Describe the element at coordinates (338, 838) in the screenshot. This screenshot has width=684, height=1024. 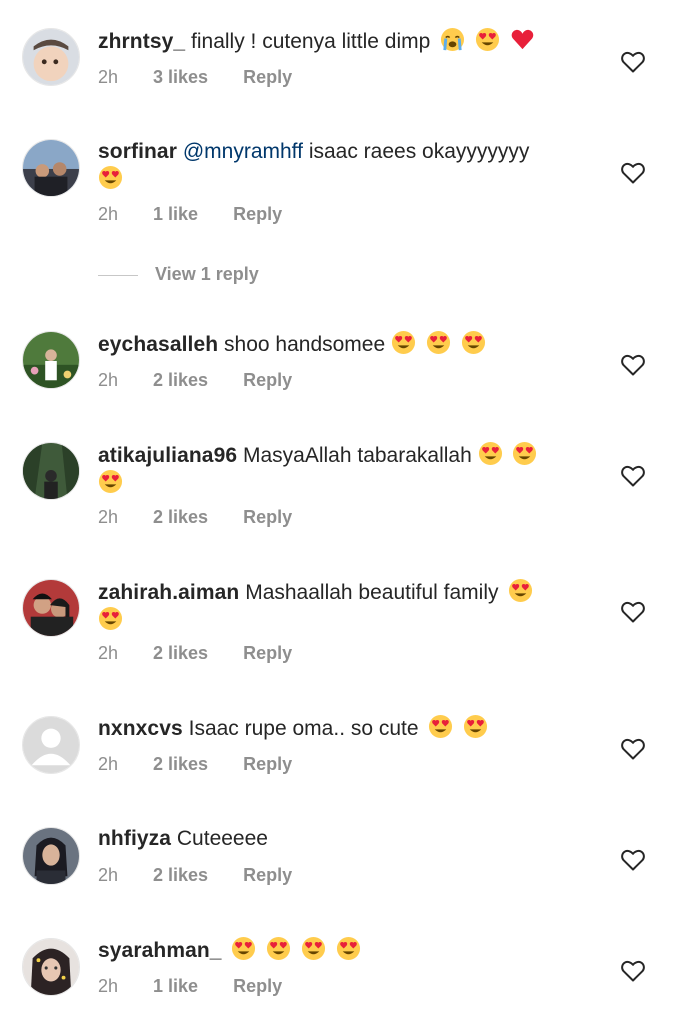
I see `comment-body: nhfiyza Cuteeeee` at that location.